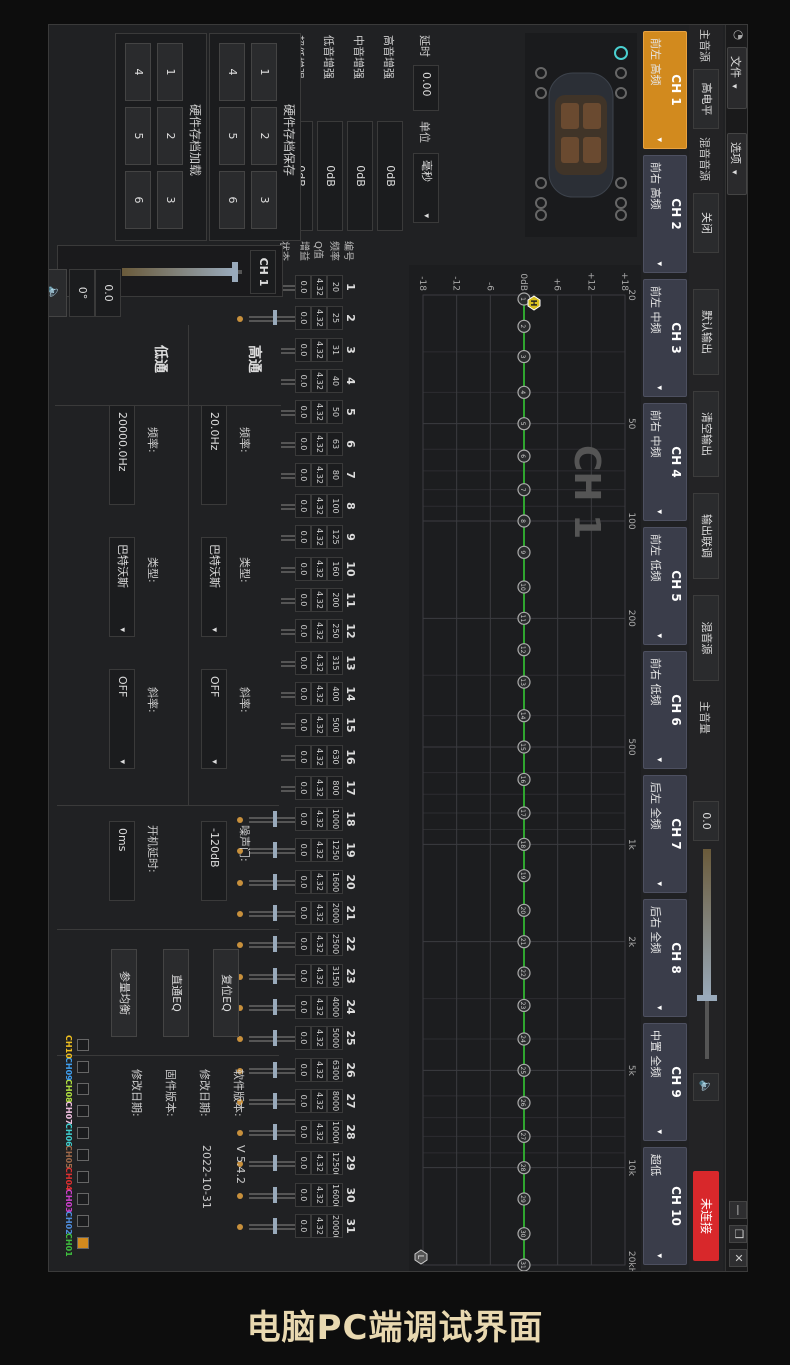 This screenshot has width=790, height=1365. I want to click on band-freq-cell: 50, so click(335, 412).